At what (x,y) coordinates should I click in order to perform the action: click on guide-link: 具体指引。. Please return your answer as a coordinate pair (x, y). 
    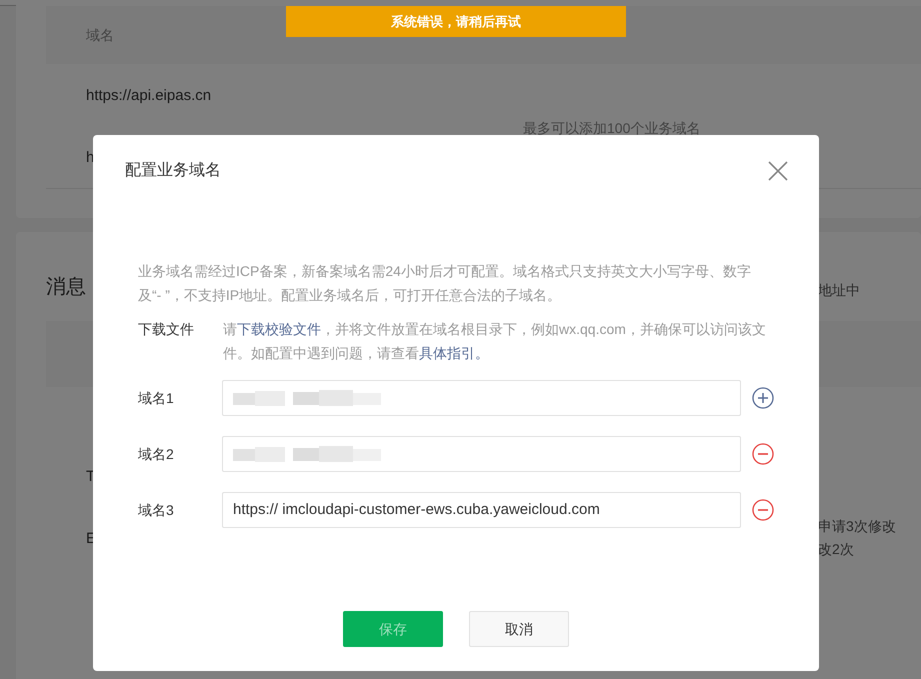
    Looking at the image, I should click on (454, 353).